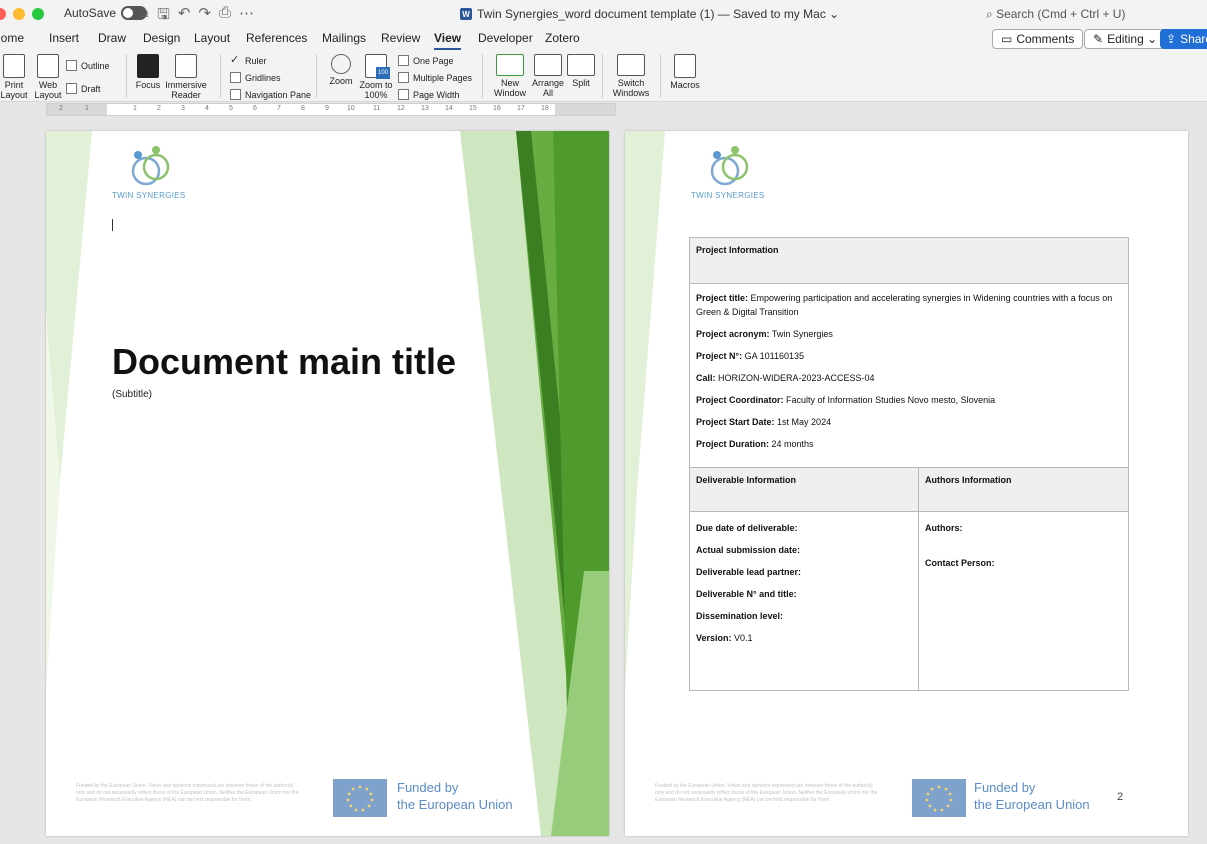 This screenshot has height=844, width=1207. I want to click on print-layout-button: Print Layout, so click(16, 77).